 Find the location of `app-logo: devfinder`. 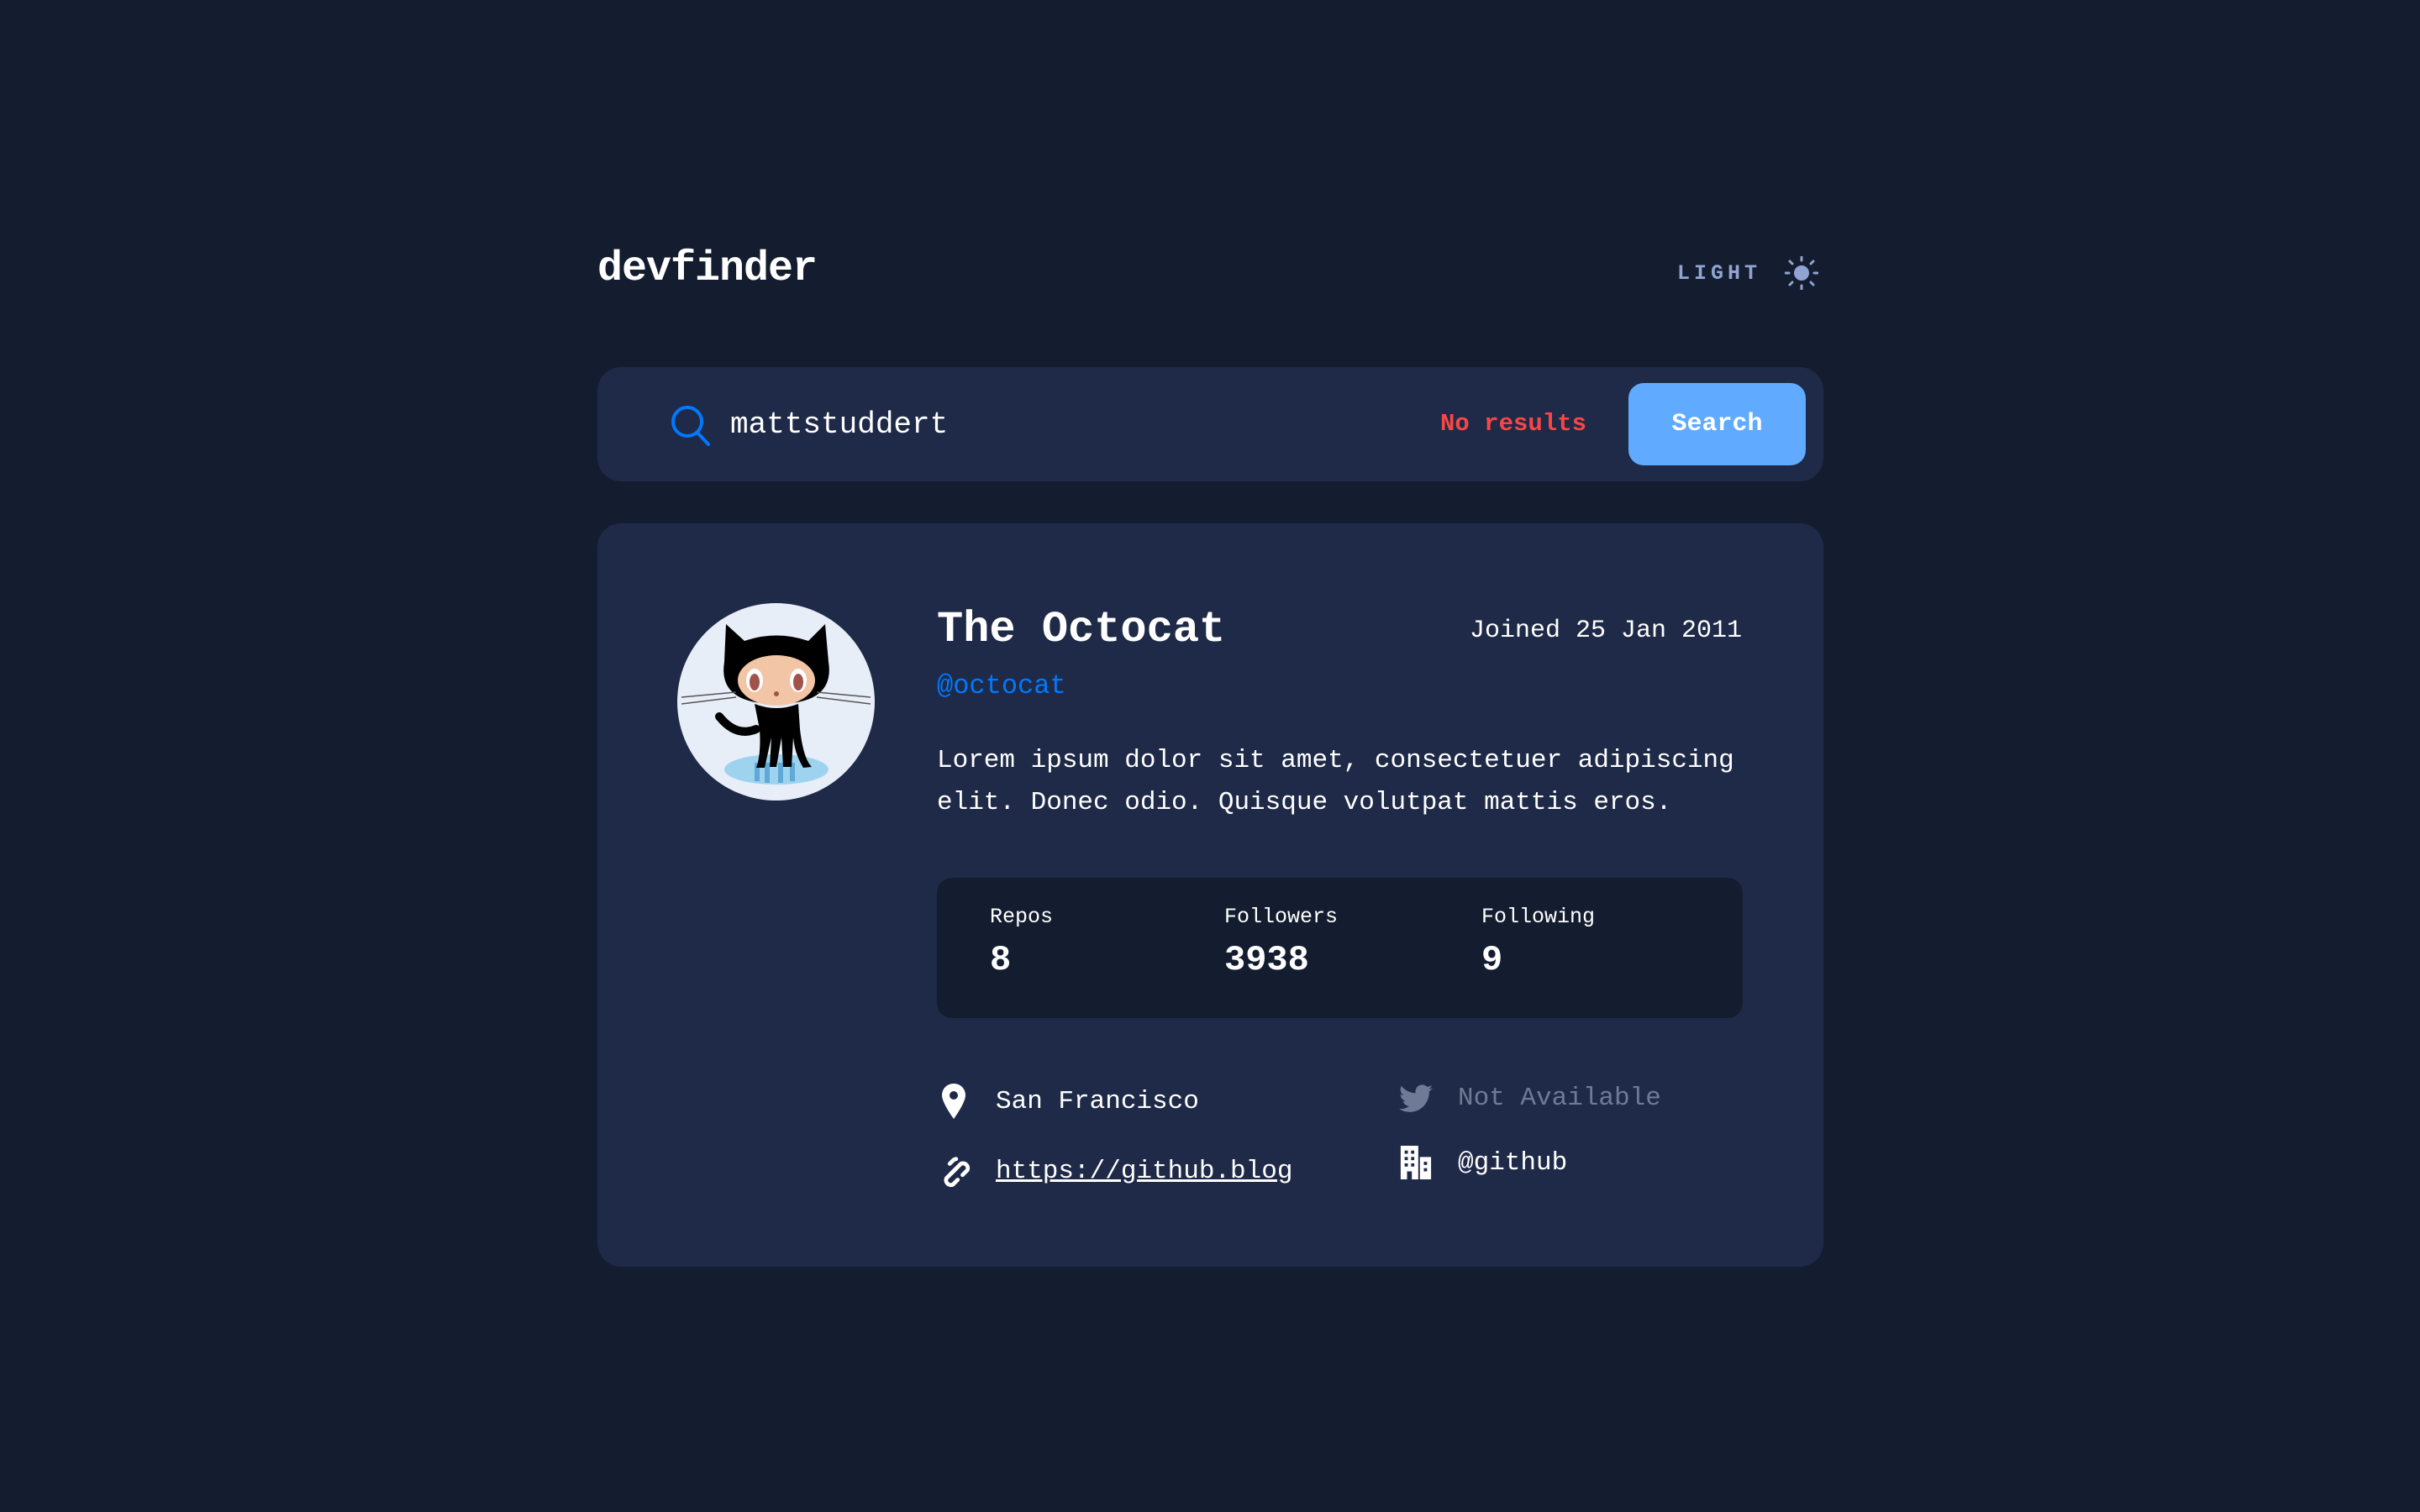

app-logo: devfinder is located at coordinates (707, 269).